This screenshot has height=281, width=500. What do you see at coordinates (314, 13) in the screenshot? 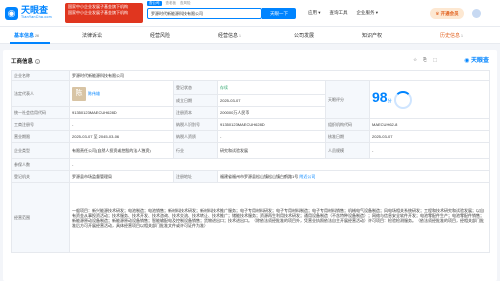
I see `nav-apps: 应用 ▾` at bounding box center [314, 13].